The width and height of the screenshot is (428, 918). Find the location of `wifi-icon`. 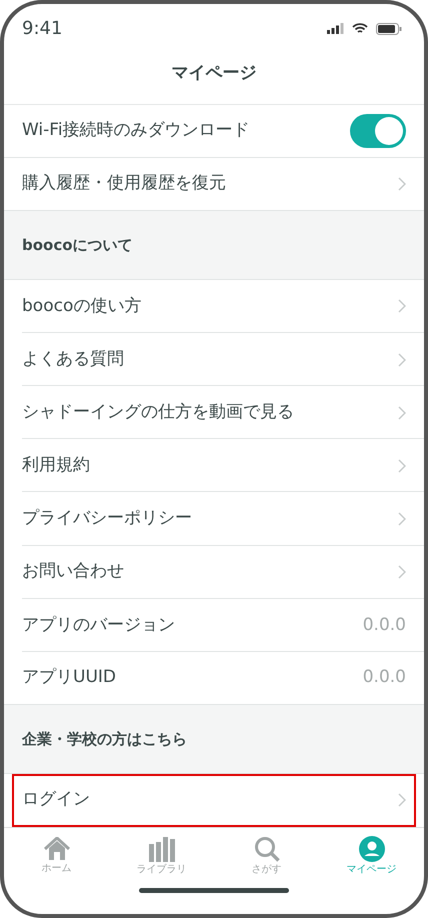

wifi-icon is located at coordinates (360, 28).